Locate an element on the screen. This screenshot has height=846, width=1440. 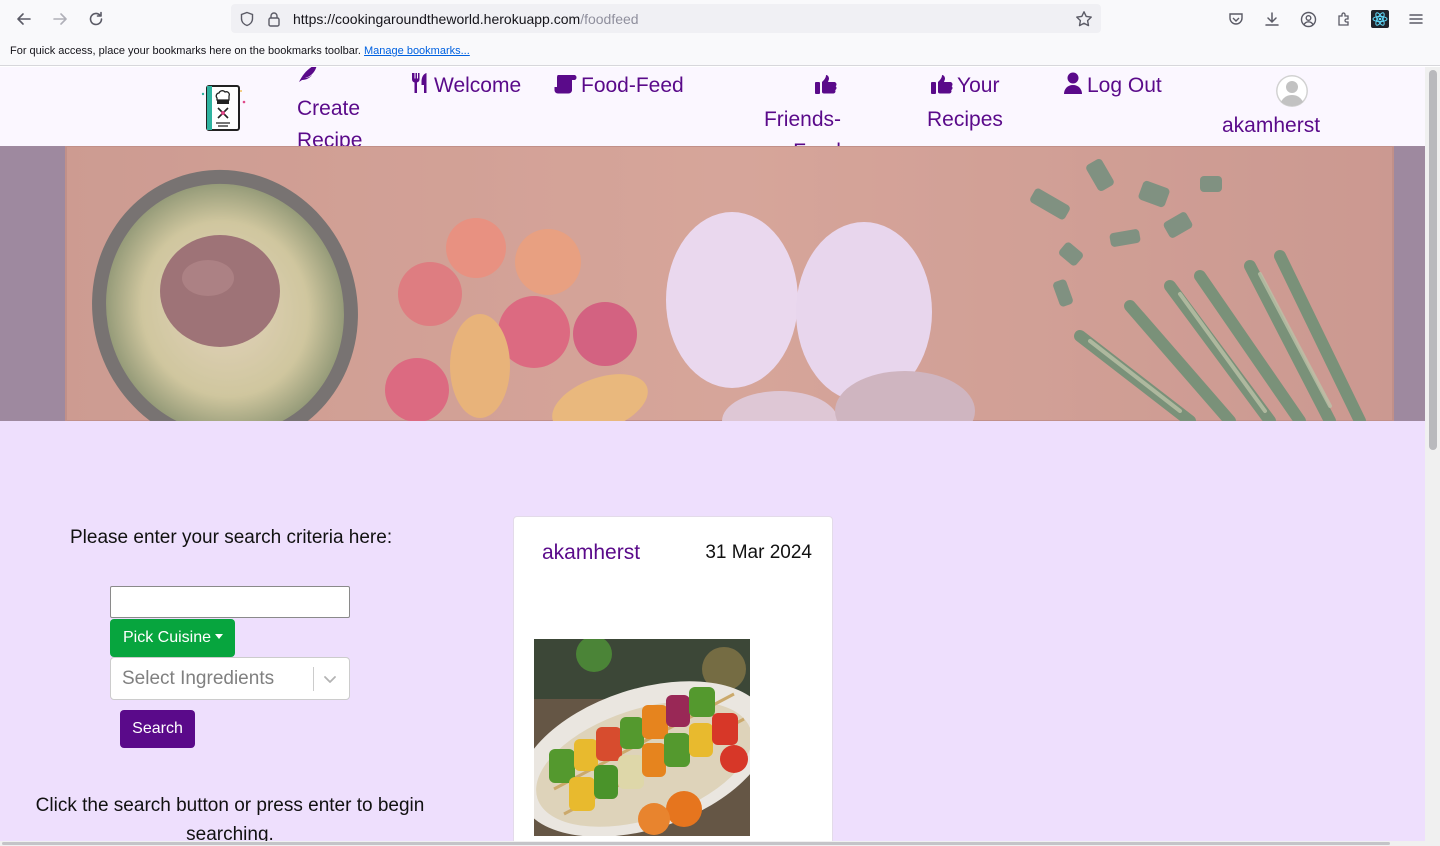
pick-cuisine-dropdown: Pick Cuisine is located at coordinates (172, 638).